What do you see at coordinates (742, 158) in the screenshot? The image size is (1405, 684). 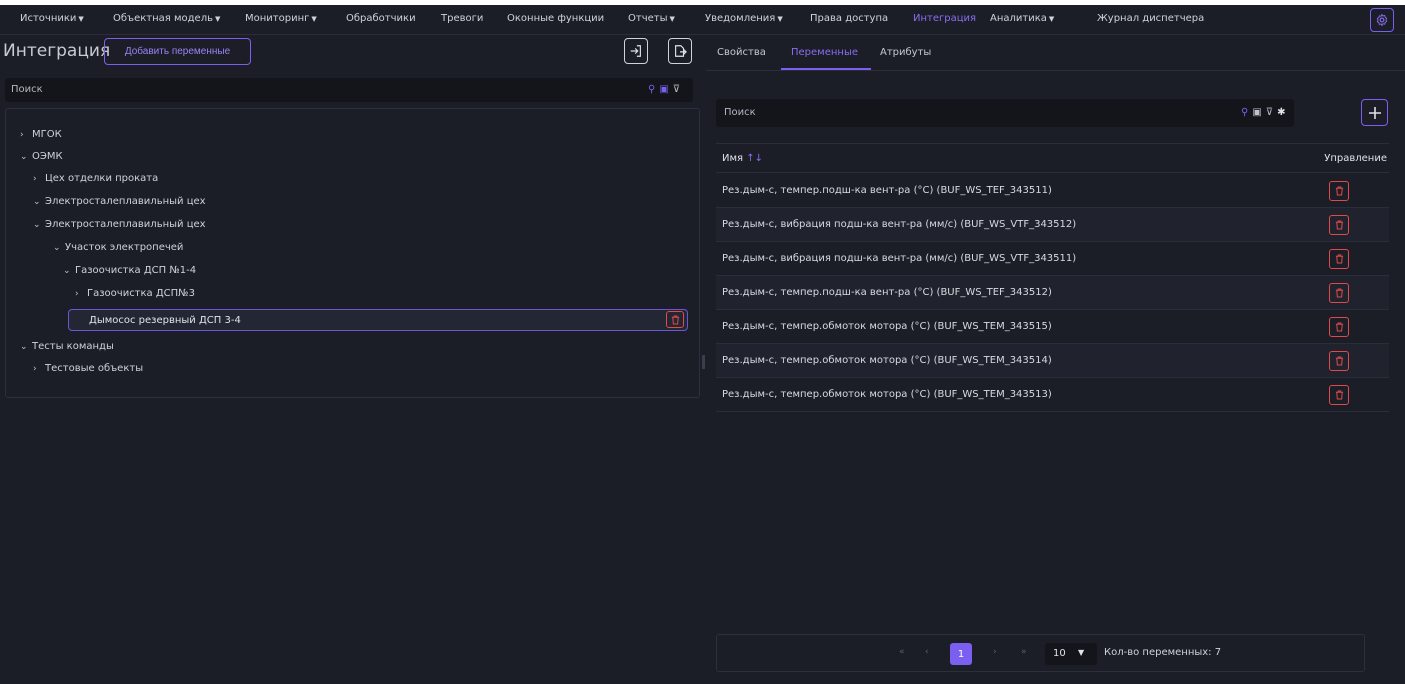 I see `column-header-name: Имя ↑↓` at bounding box center [742, 158].